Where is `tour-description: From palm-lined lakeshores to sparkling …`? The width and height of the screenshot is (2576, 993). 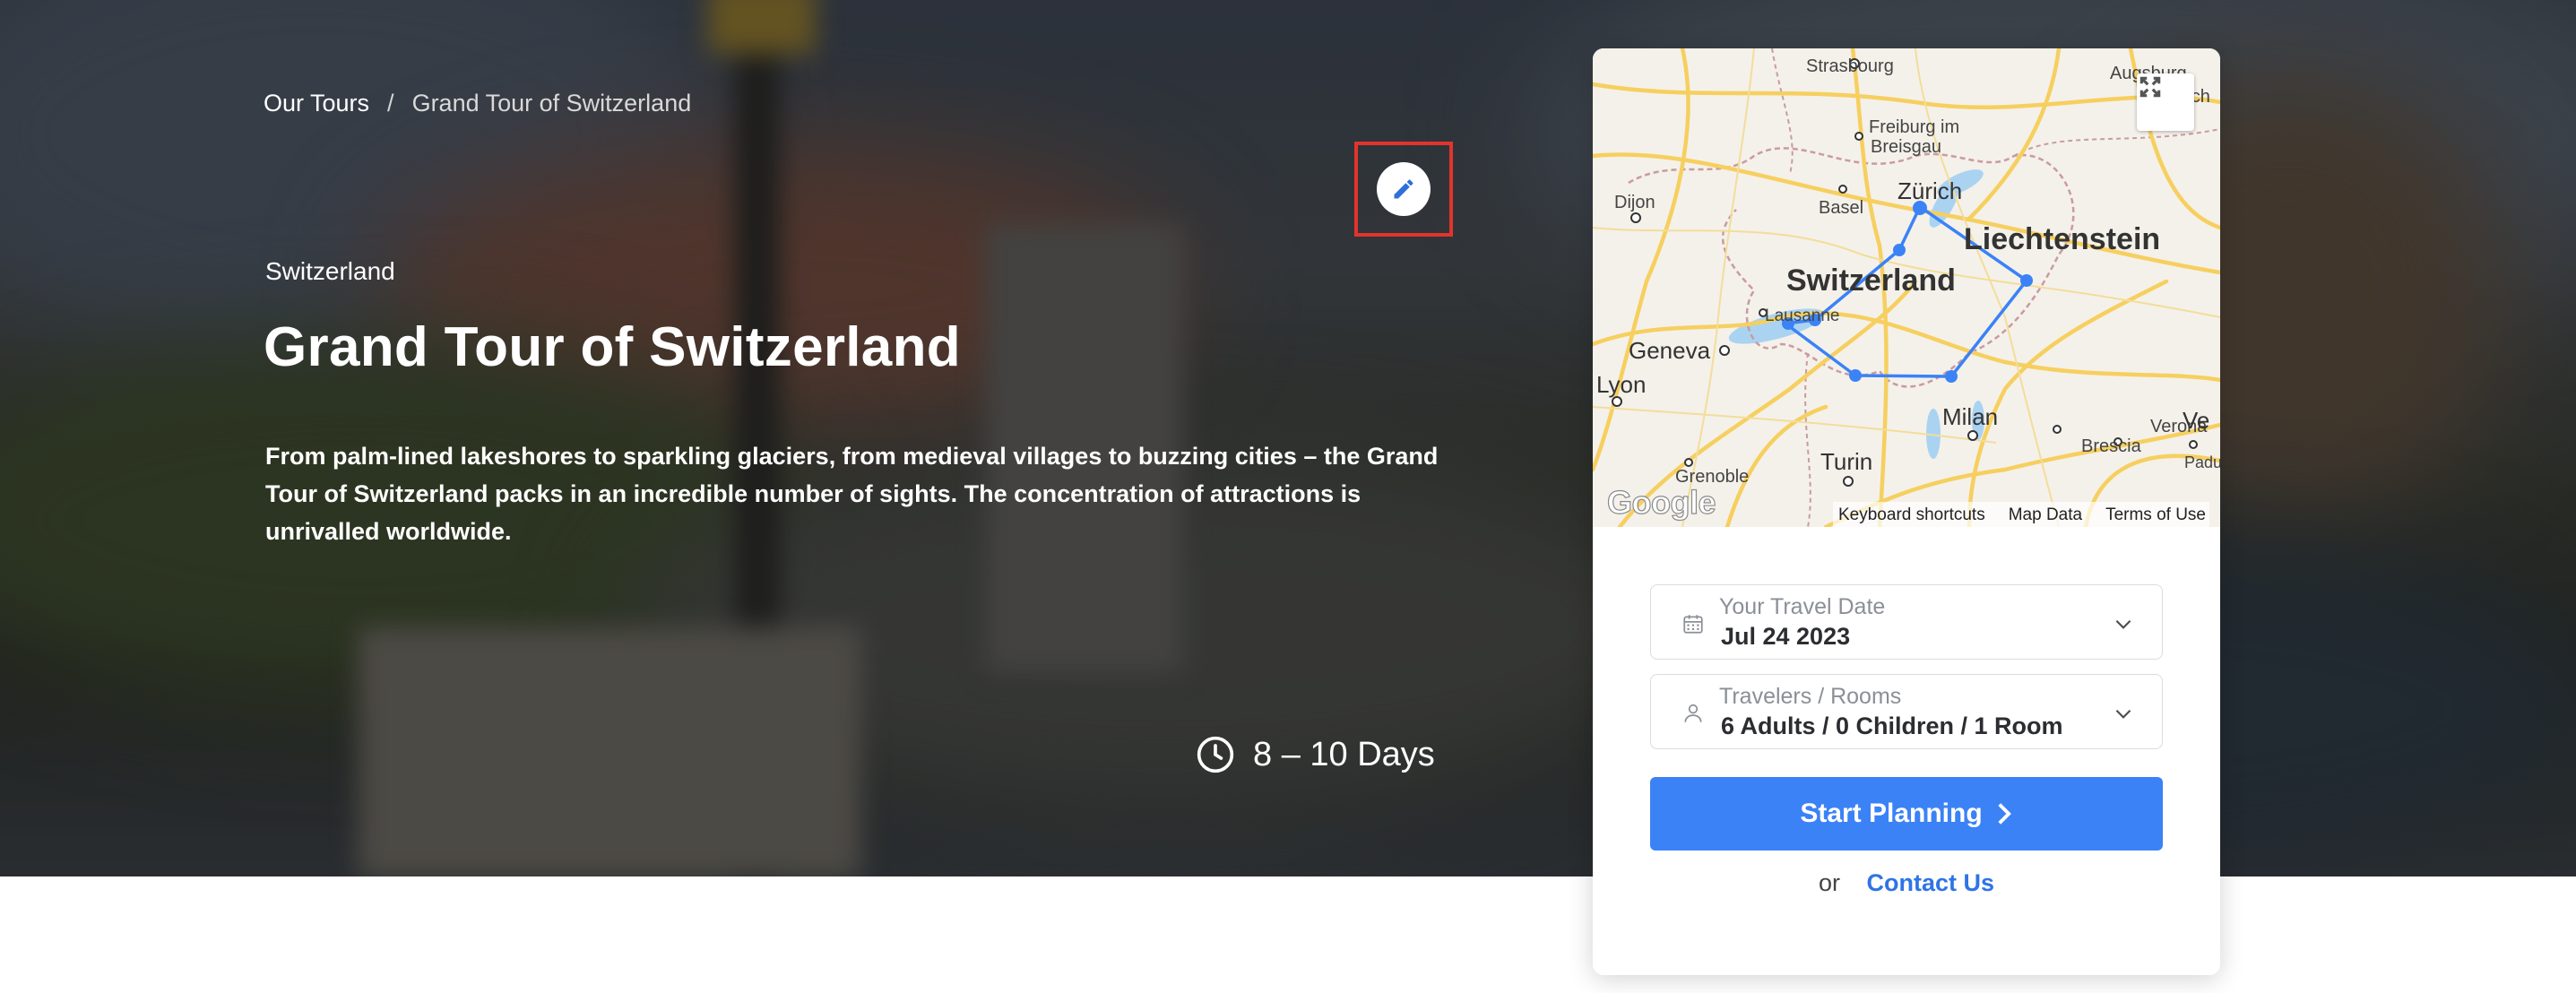
tour-description: From palm-lined lakeshores to sparkling … is located at coordinates (852, 494).